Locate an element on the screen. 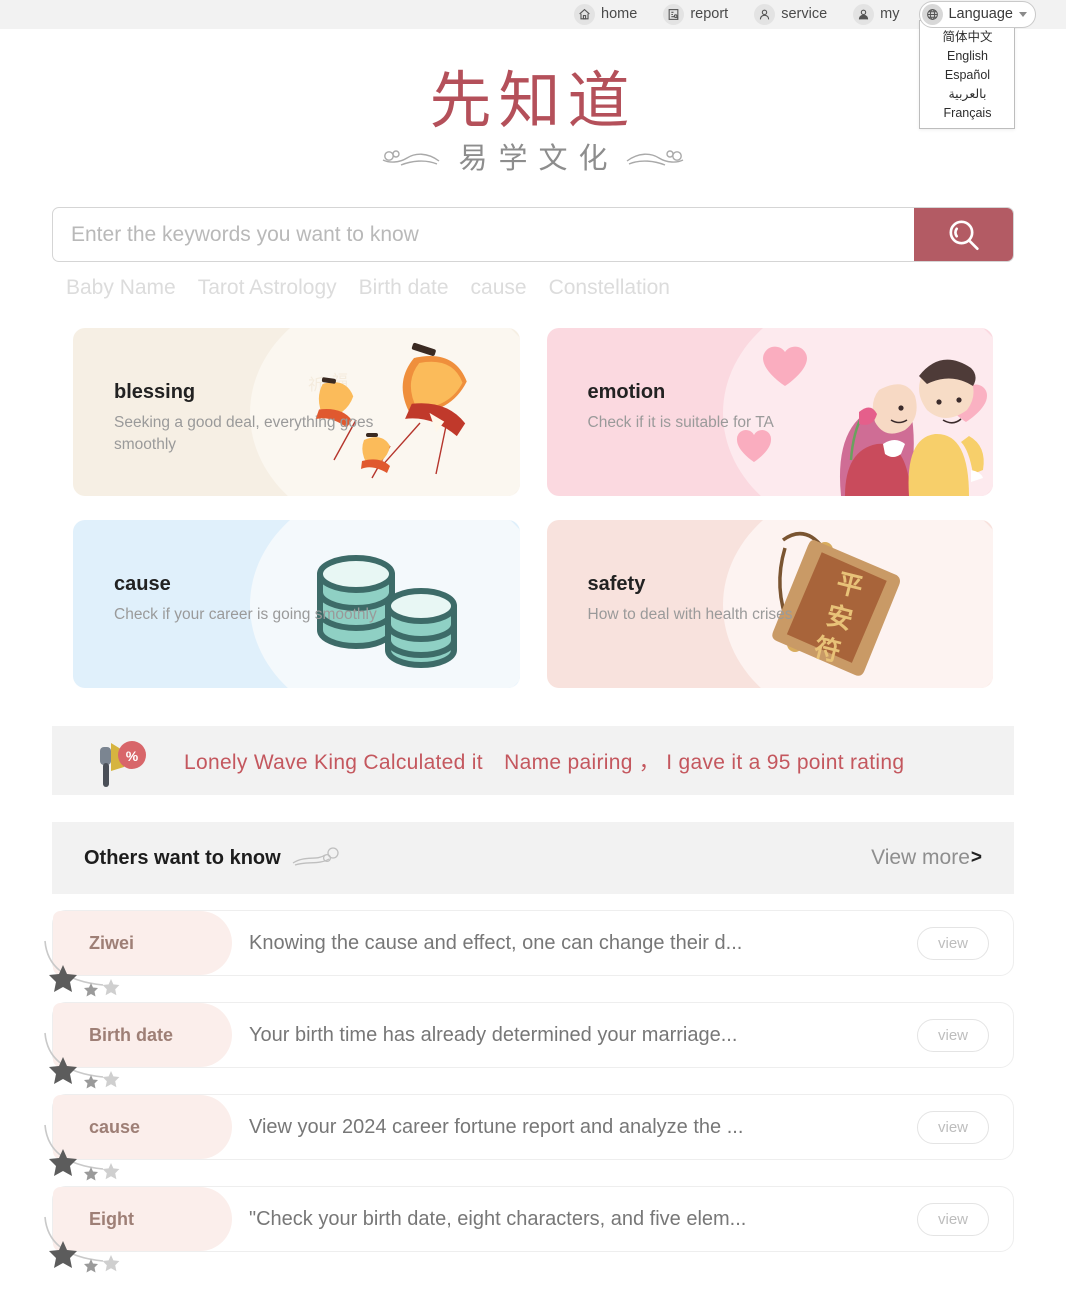  language-option-fr: Français is located at coordinates (967, 113).